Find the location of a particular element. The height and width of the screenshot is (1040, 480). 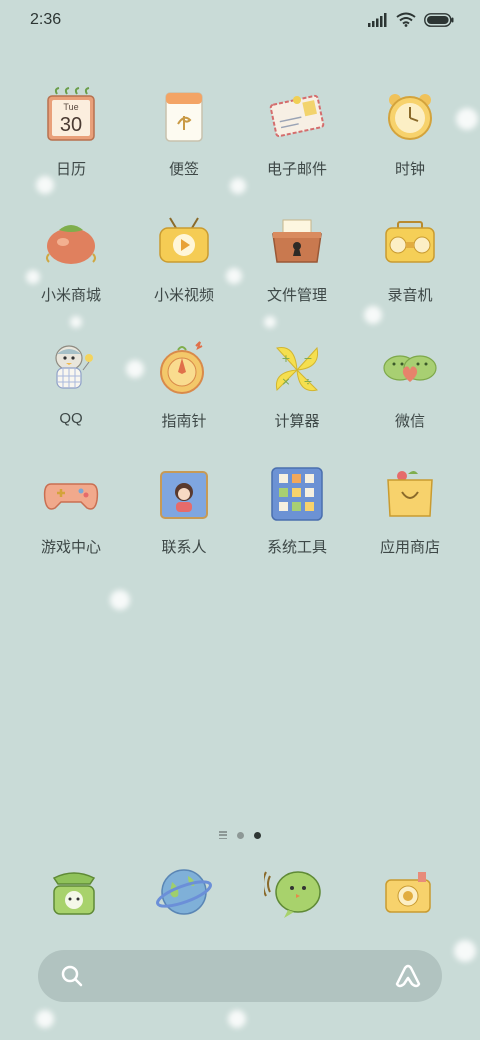

menu-page-icon is located at coordinates (223, 835).